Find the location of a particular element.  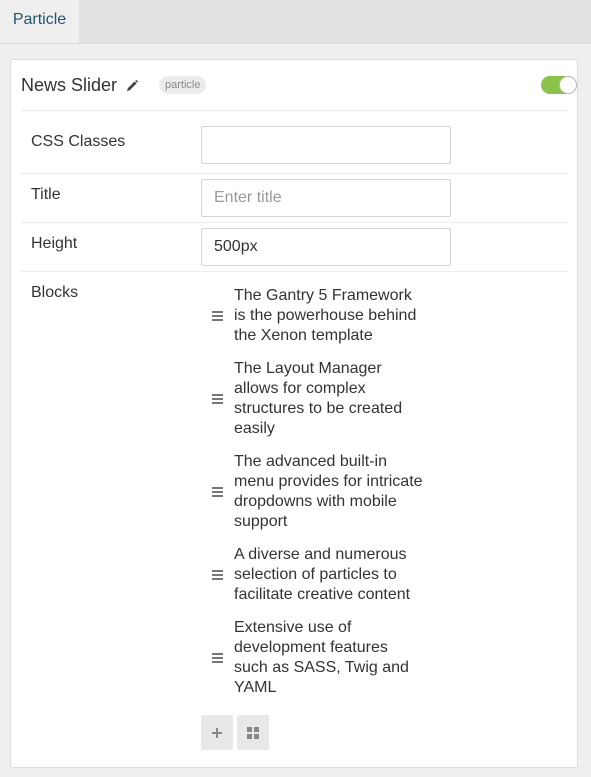

css-classes-input is located at coordinates (326, 145).